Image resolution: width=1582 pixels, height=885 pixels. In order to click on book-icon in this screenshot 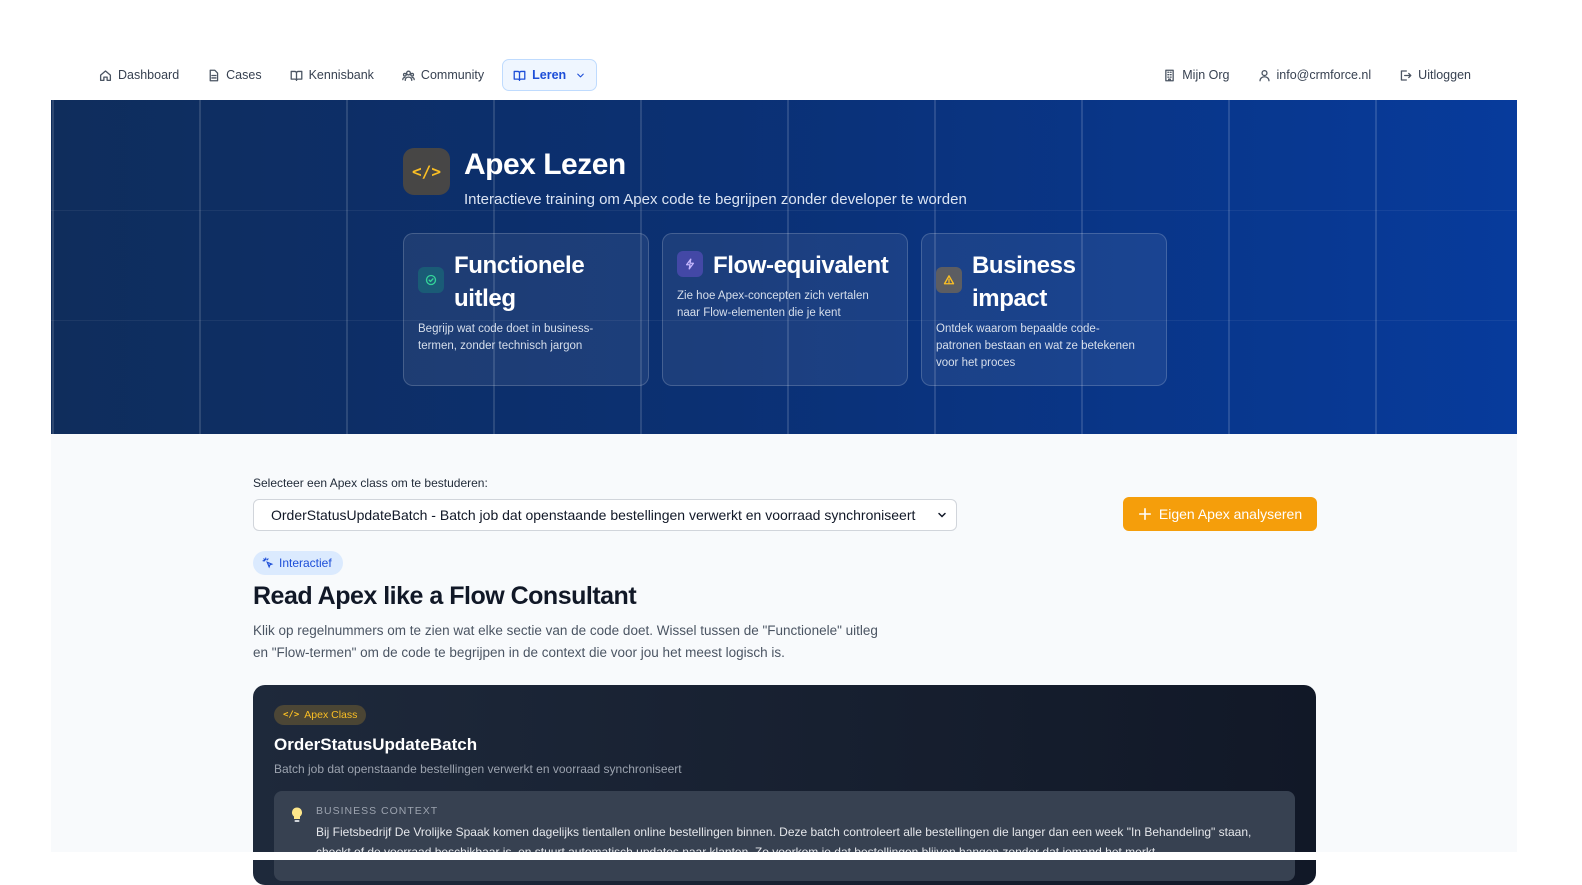, I will do `click(296, 75)`.